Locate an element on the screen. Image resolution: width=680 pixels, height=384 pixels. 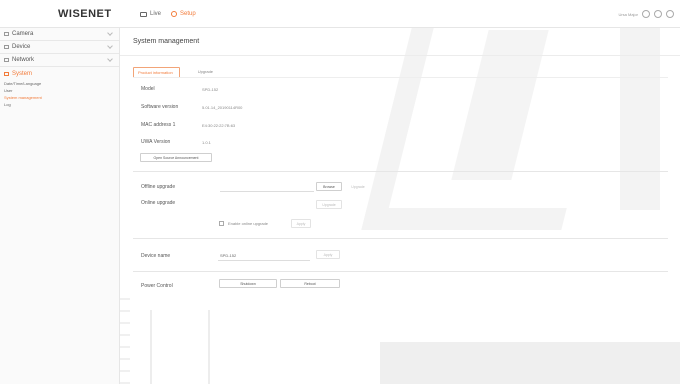
uwa-version-value: 1.0.1 is located at coordinates (206, 142).